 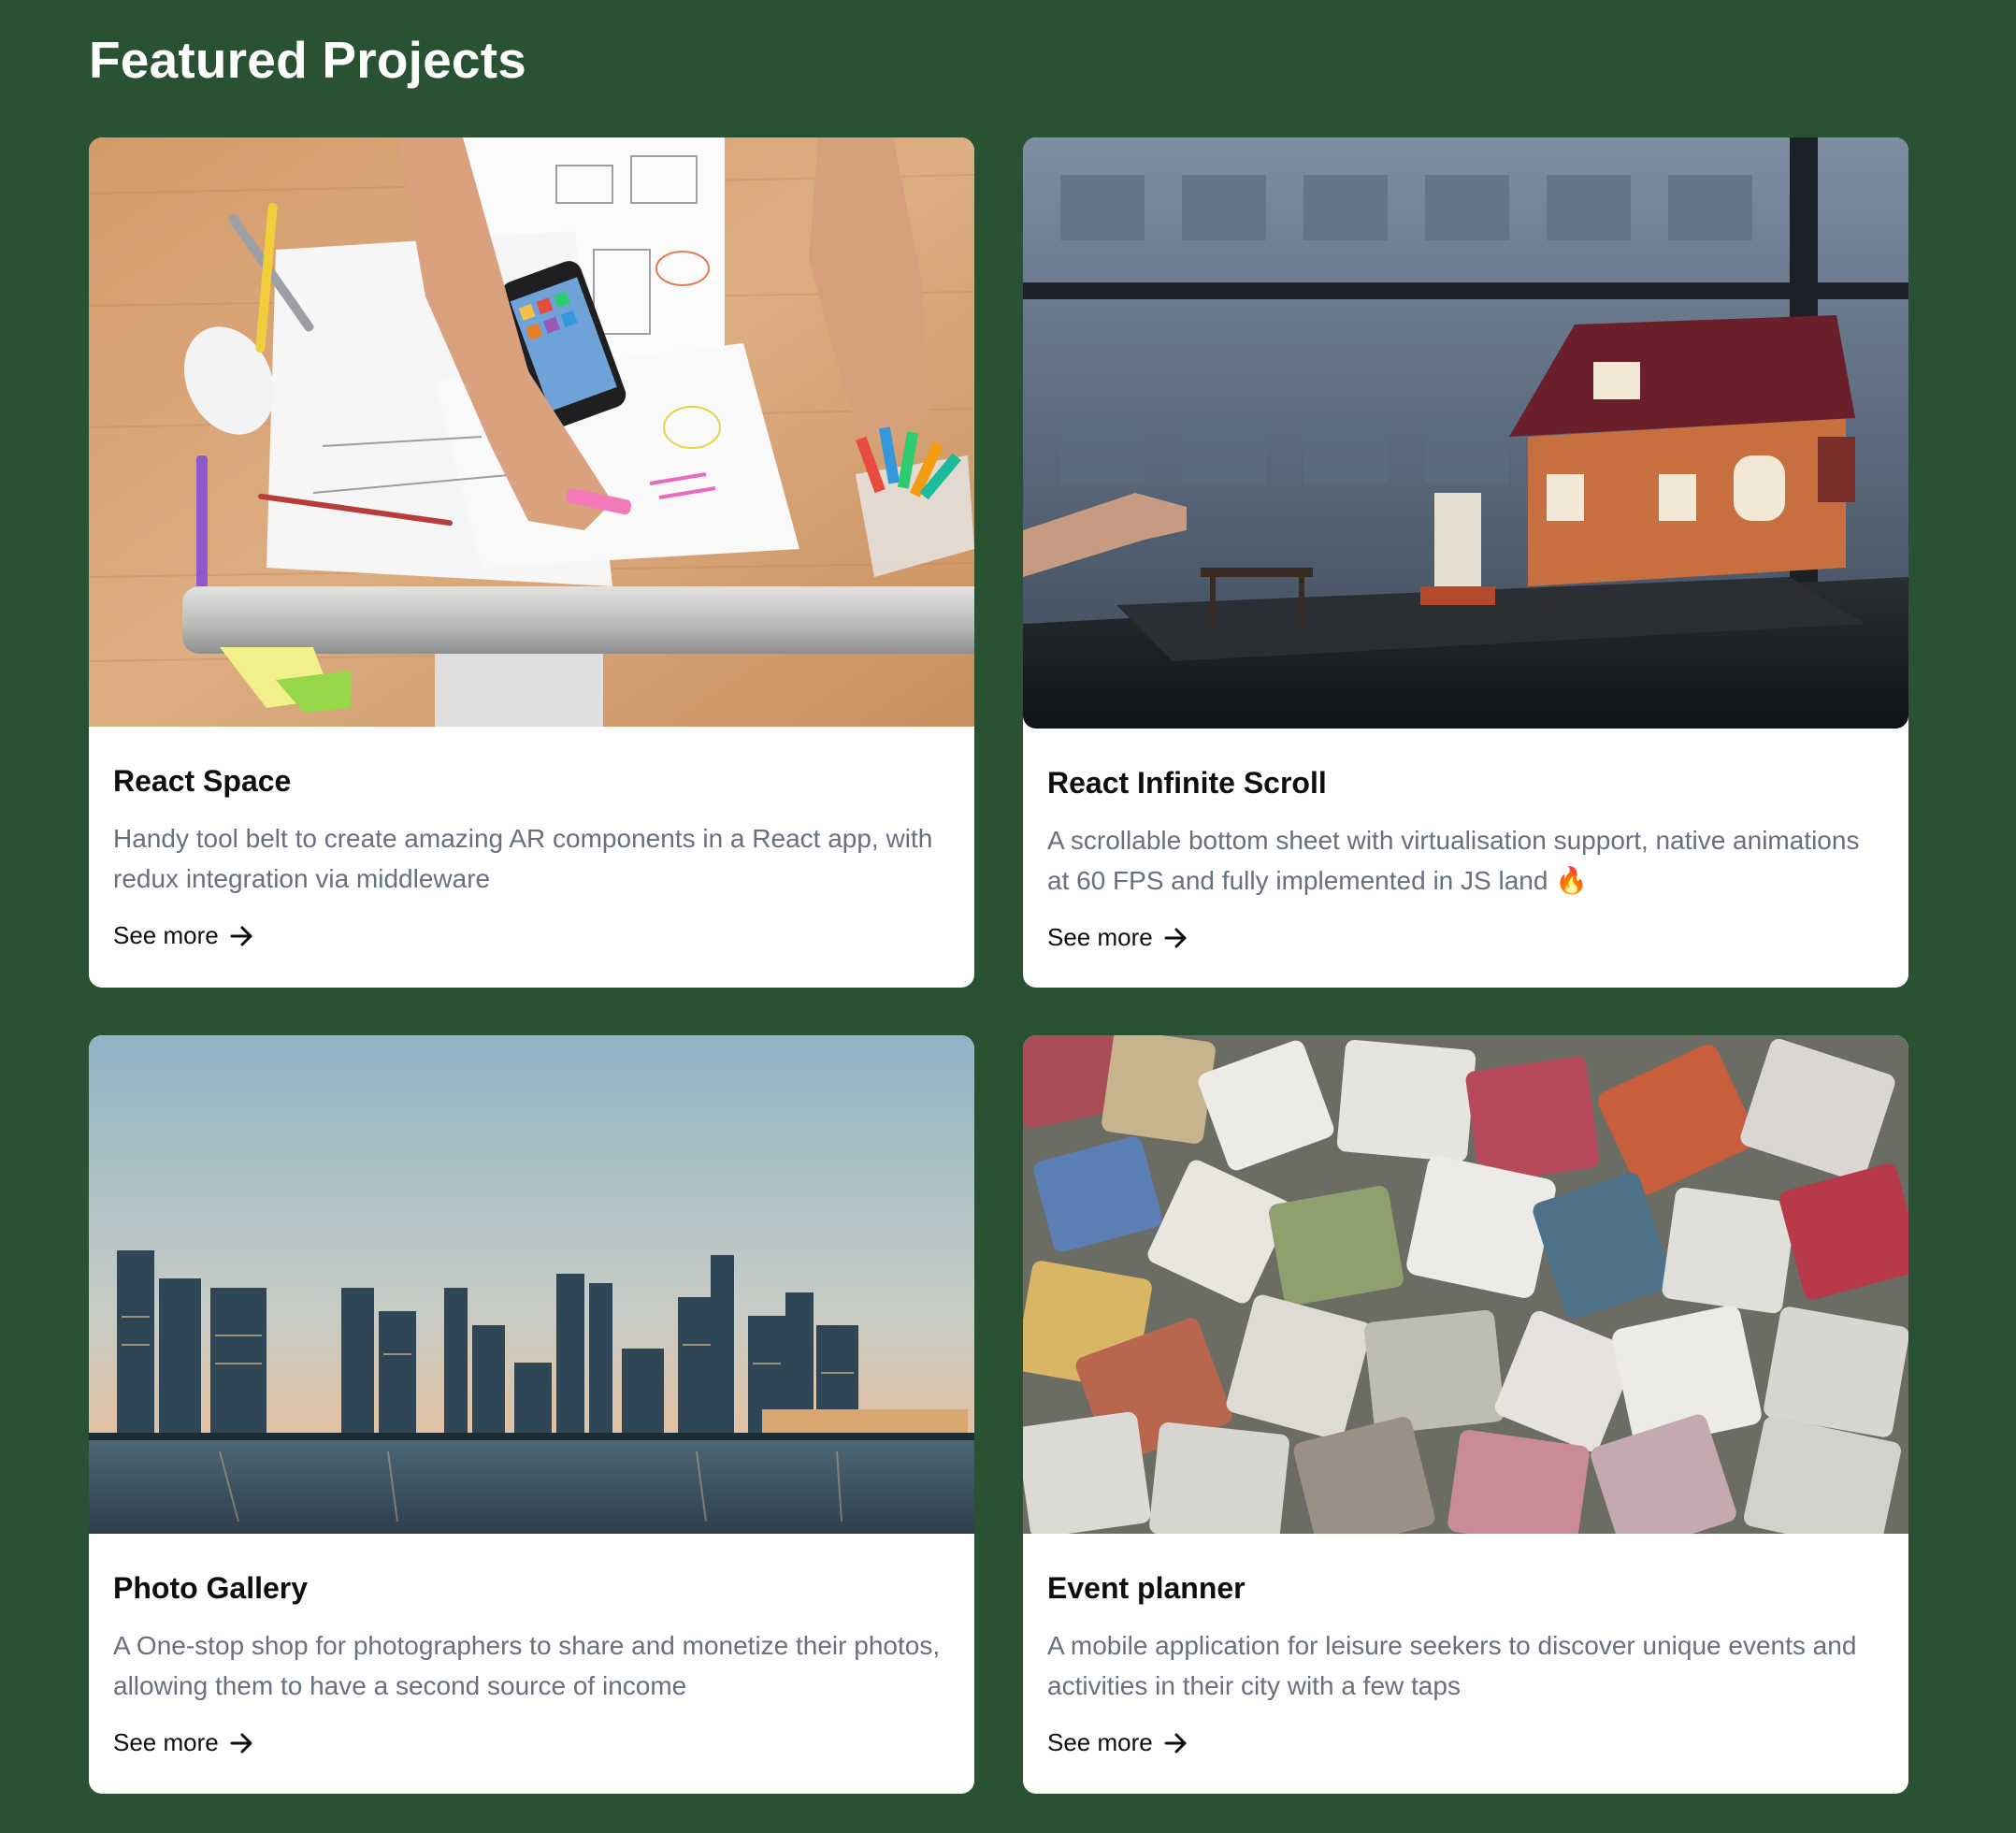 What do you see at coordinates (1146, 1588) in the screenshot?
I see `project-title: Event planner` at bounding box center [1146, 1588].